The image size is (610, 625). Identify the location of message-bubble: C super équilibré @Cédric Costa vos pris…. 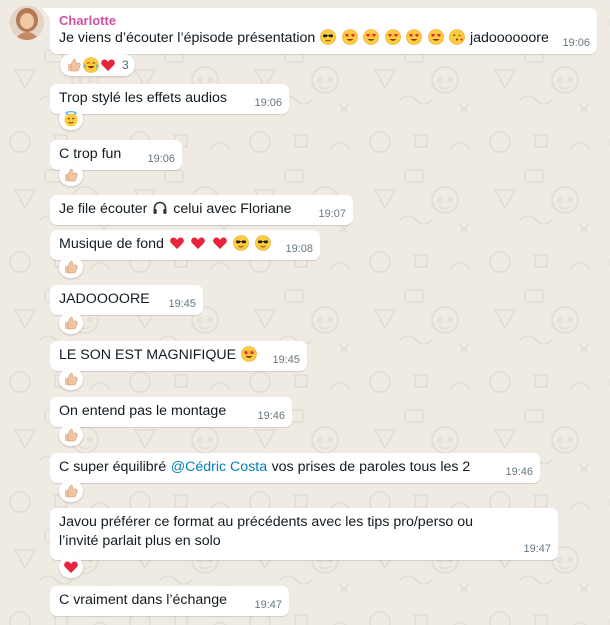
(295, 468).